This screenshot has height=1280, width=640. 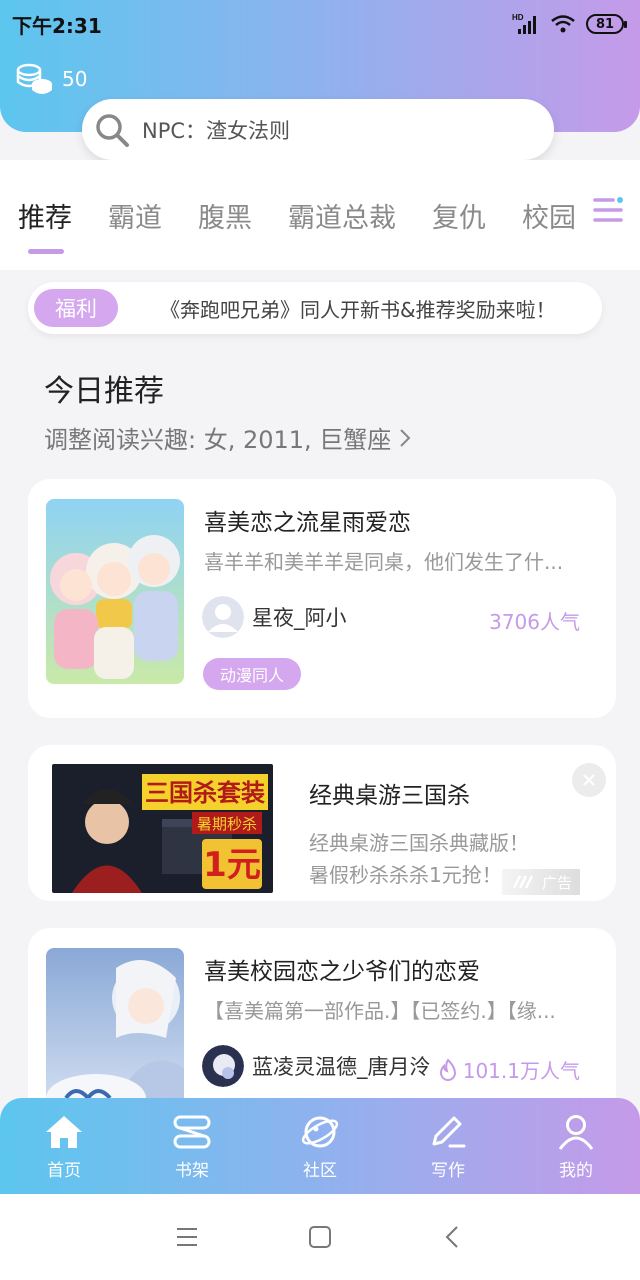 I want to click on signal-icon: HD, so click(x=524, y=23).